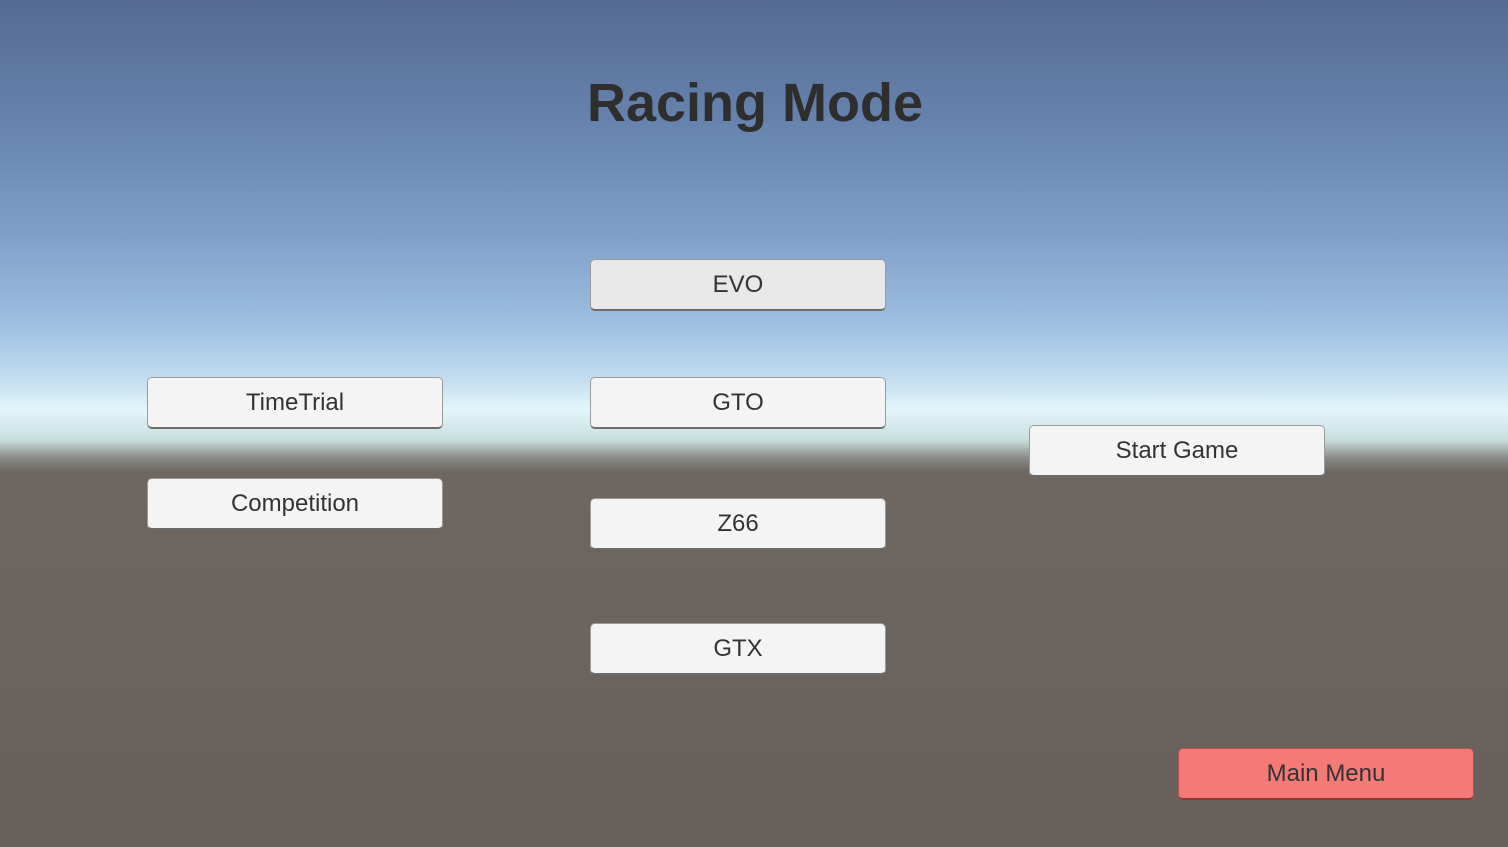 This screenshot has width=1508, height=847. What do you see at coordinates (1177, 451) in the screenshot?
I see `start-game-button: Start Game` at bounding box center [1177, 451].